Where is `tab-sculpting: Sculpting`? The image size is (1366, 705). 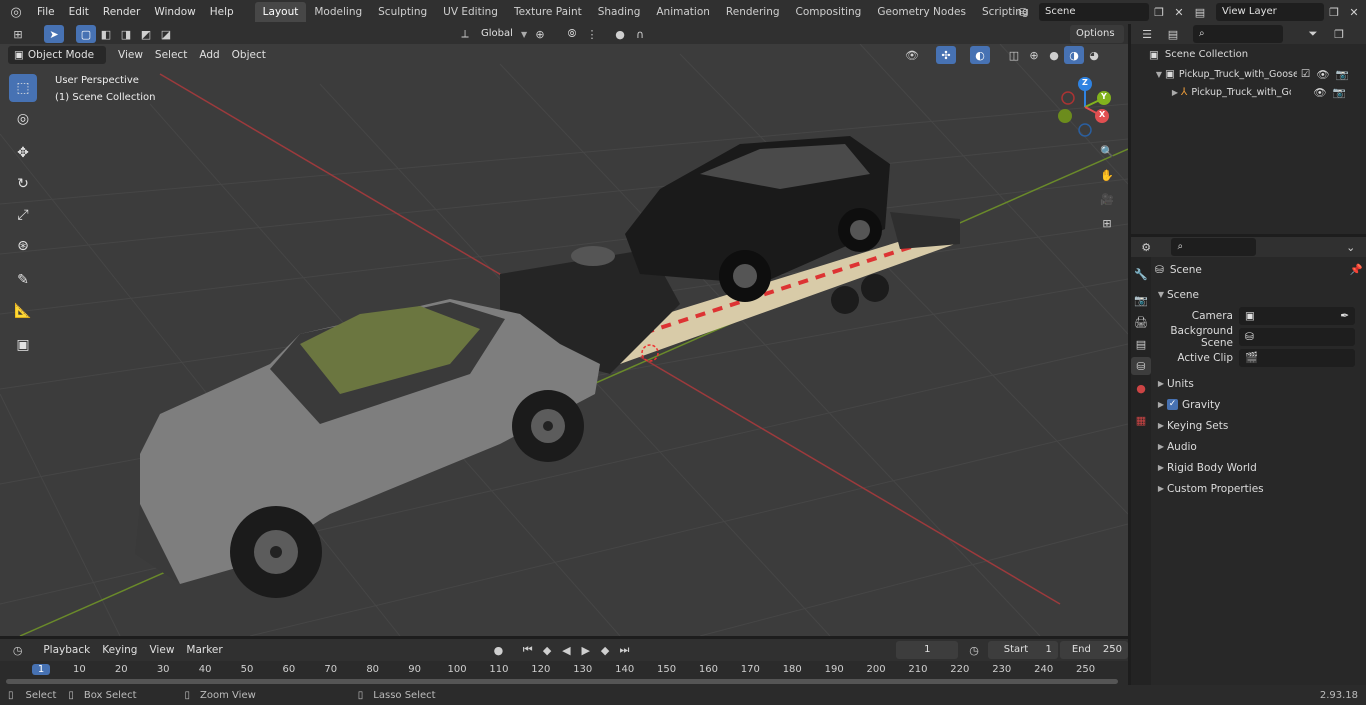 tab-sculpting: Sculpting is located at coordinates (402, 12).